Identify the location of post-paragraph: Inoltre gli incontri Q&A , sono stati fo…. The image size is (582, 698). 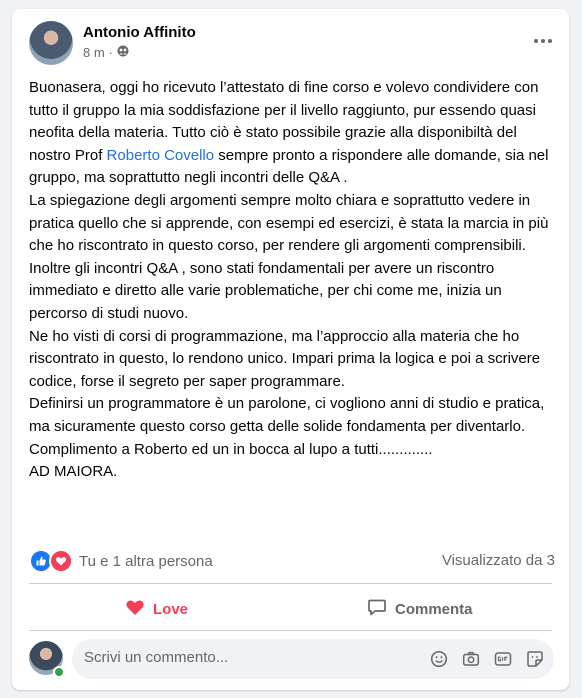
(265, 290).